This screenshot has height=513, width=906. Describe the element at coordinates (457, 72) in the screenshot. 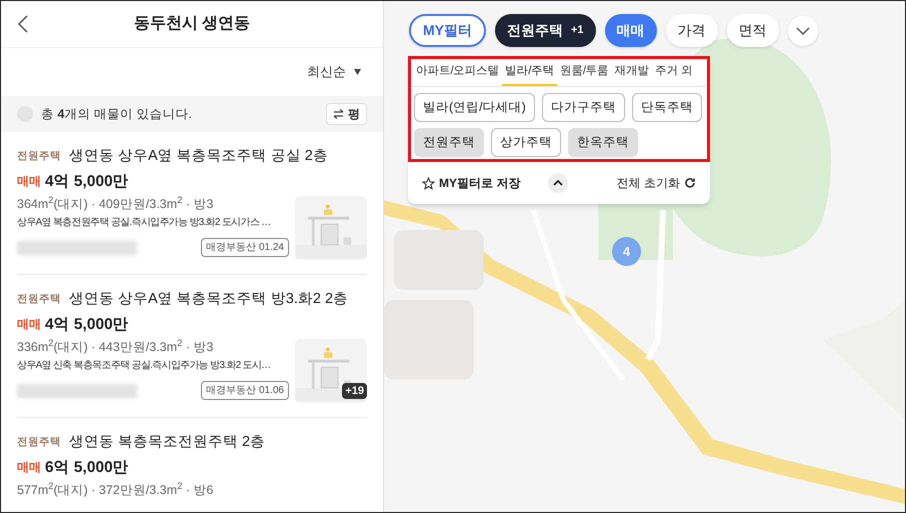

I see `category-tab: 아파트/오피스텔` at that location.